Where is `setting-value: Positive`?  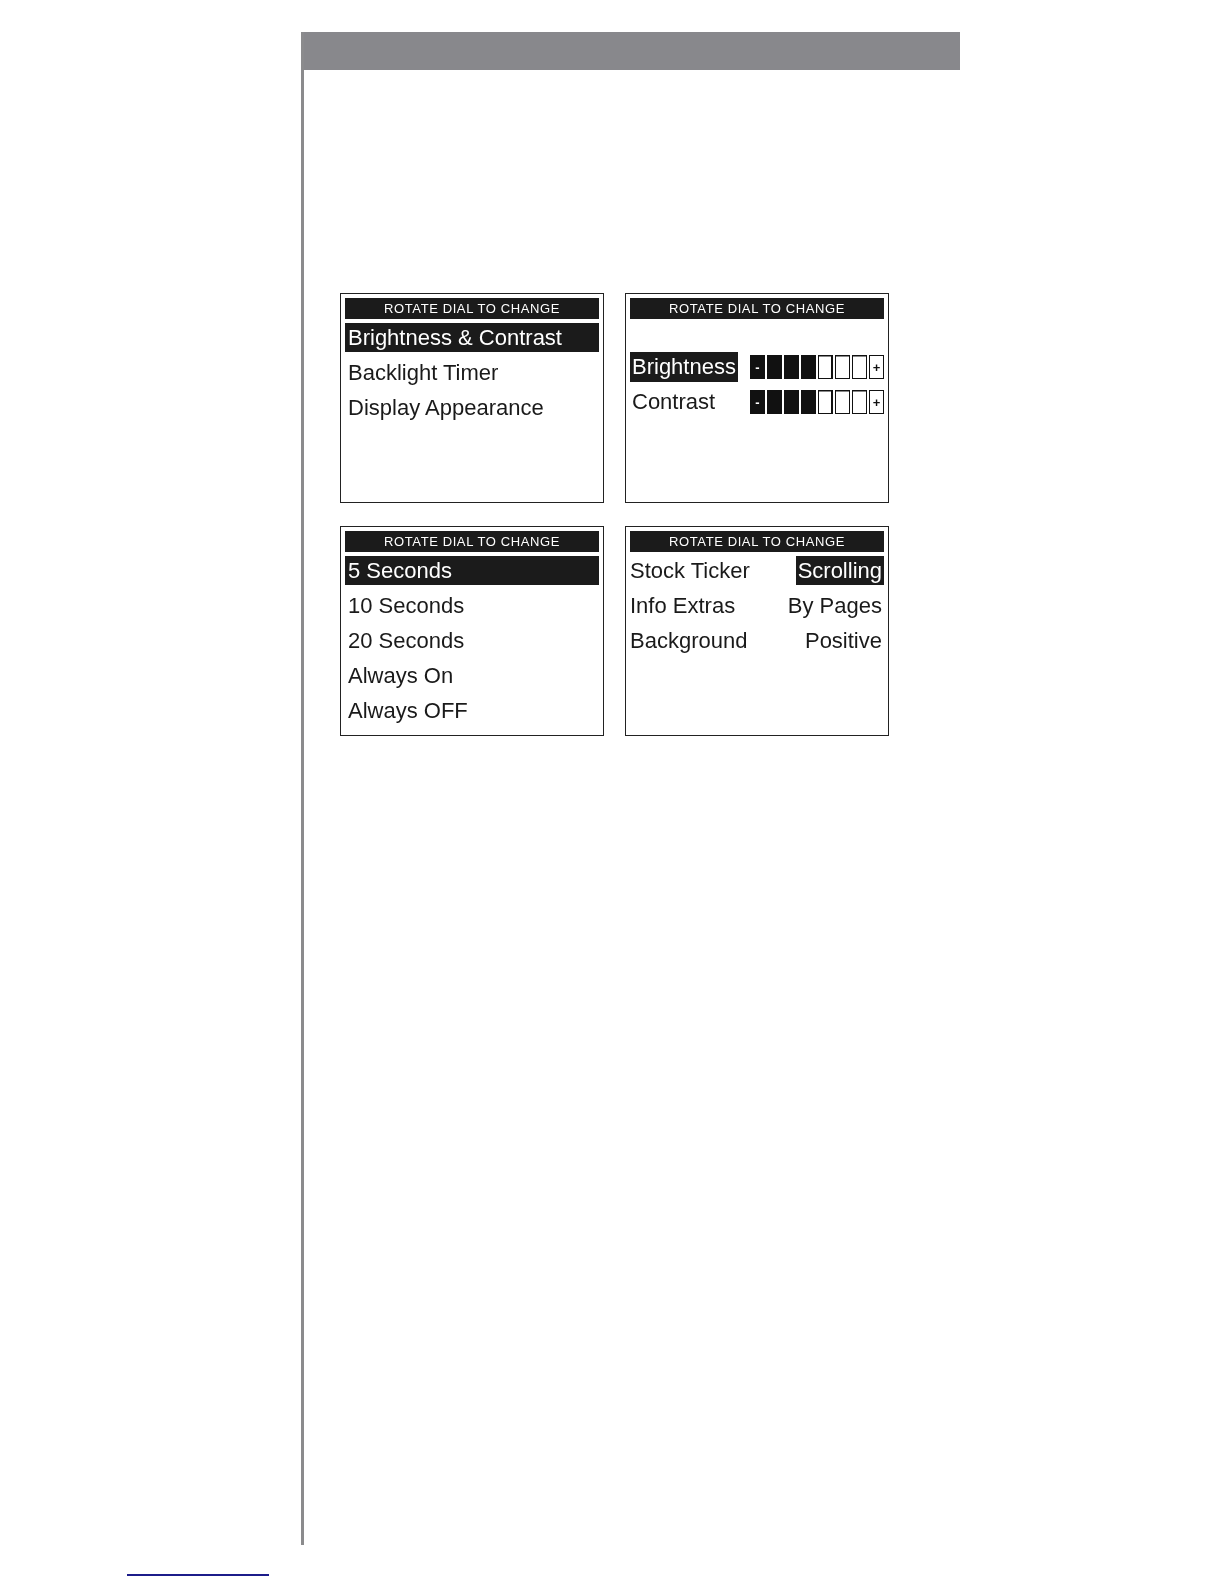 setting-value: Positive is located at coordinates (843, 640).